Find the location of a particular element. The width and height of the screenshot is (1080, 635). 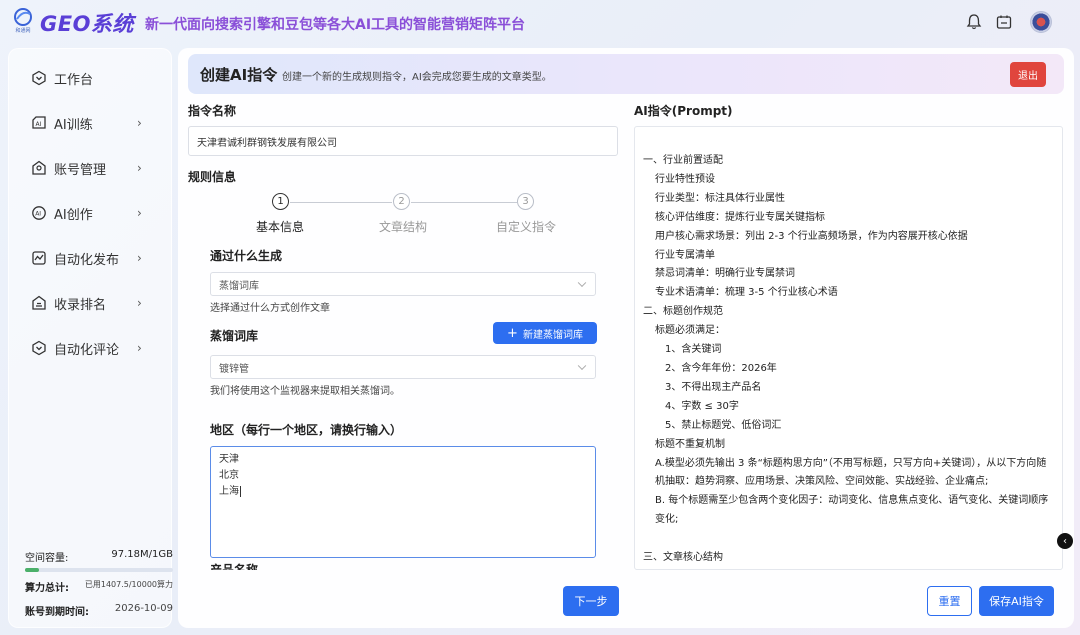

page-title: 创建AI指令 is located at coordinates (239, 75).